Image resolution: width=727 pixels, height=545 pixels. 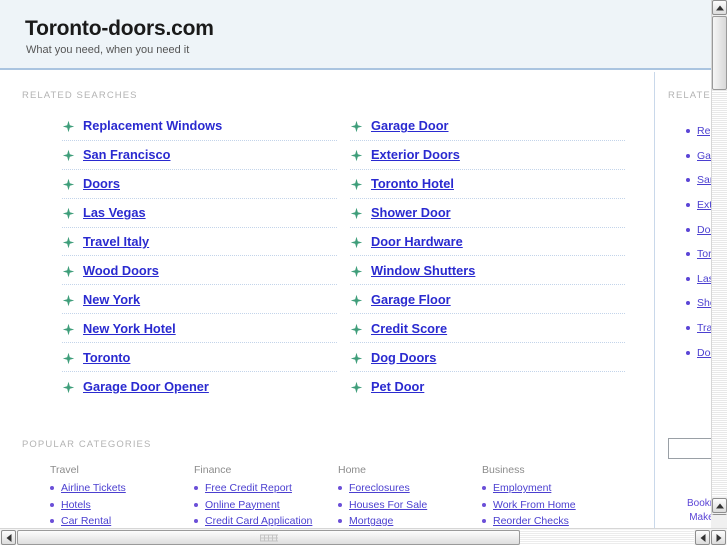 I want to click on related-search-item: Las Vegas, so click(x=199, y=213).